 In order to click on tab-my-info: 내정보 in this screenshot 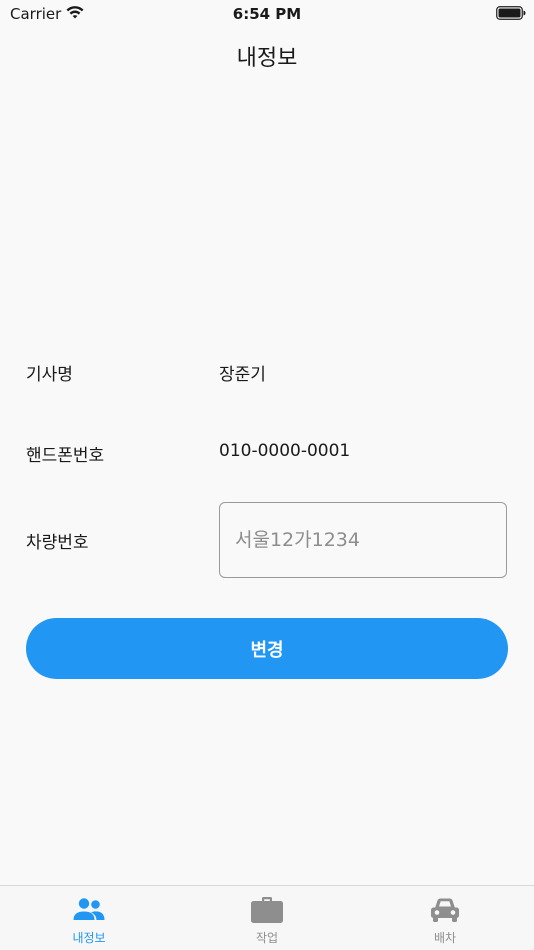, I will do `click(89, 918)`.